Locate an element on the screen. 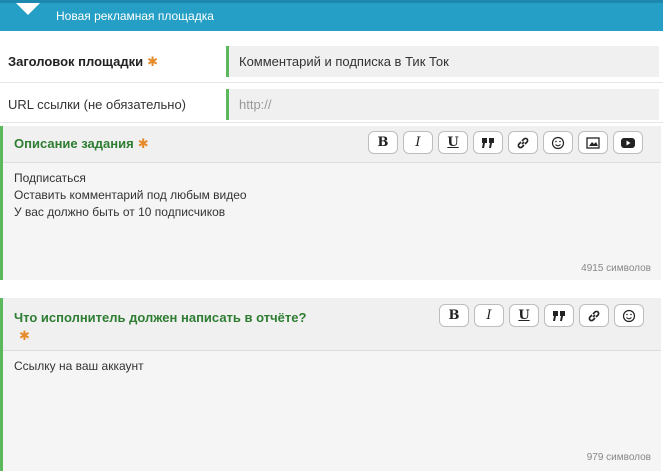  image-button is located at coordinates (593, 142).